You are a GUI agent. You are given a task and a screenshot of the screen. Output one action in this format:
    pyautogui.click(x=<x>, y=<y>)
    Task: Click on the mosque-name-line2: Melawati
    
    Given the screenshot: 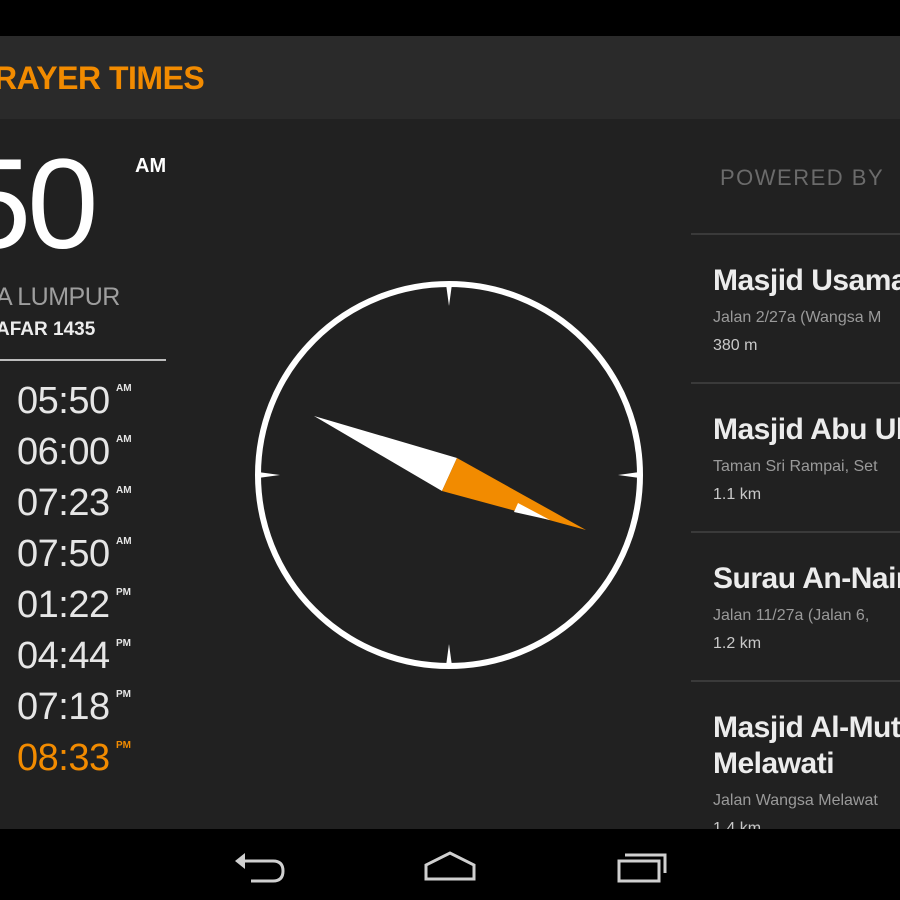 What is the action you would take?
    pyautogui.click(x=774, y=763)
    